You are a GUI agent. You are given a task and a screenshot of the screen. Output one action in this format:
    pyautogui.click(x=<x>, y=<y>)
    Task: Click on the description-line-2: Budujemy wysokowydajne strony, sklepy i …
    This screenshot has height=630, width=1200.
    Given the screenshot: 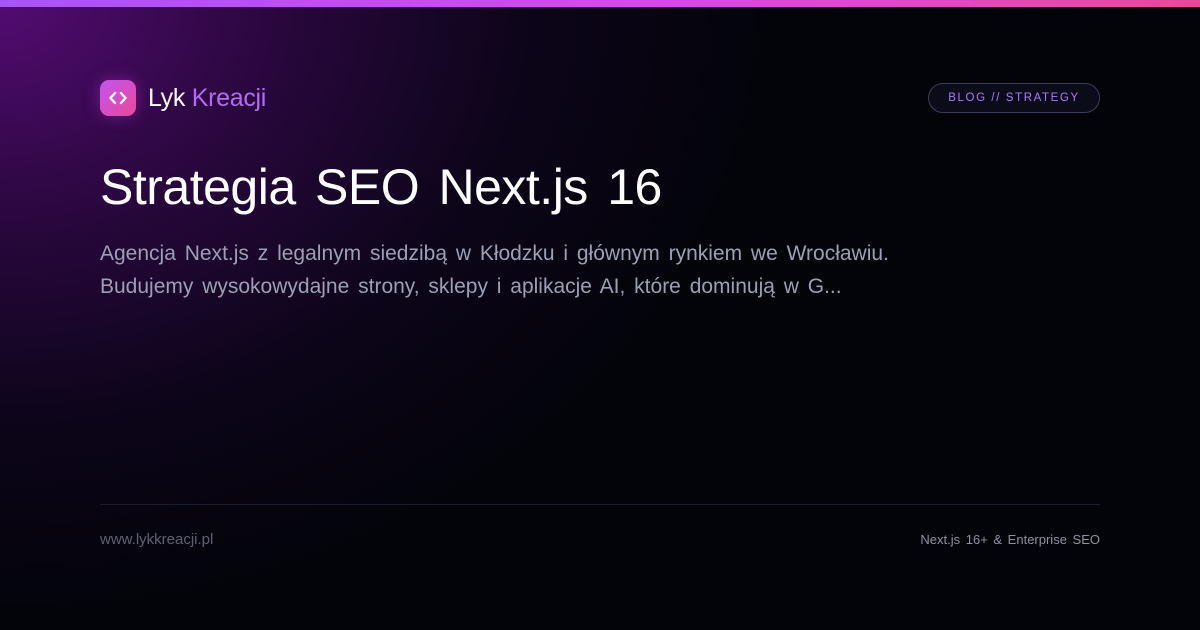 What is the action you would take?
    pyautogui.click(x=471, y=286)
    